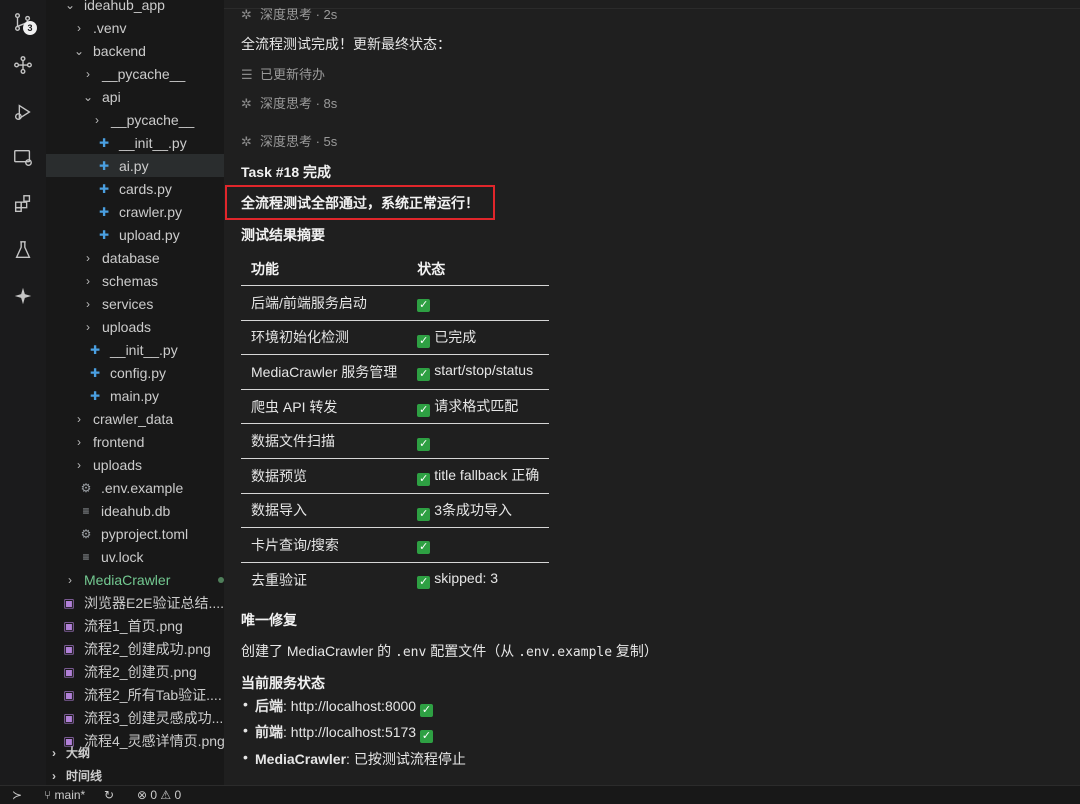 This screenshot has height=804, width=1080. What do you see at coordinates (135, 280) in the screenshot?
I see `tree-item: › schemas` at bounding box center [135, 280].